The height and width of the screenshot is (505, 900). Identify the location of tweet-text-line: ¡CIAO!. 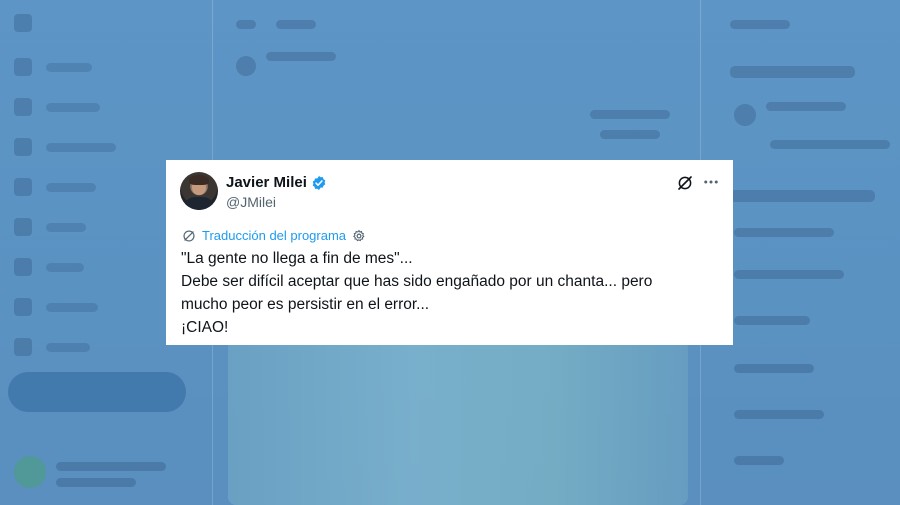
(205, 327).